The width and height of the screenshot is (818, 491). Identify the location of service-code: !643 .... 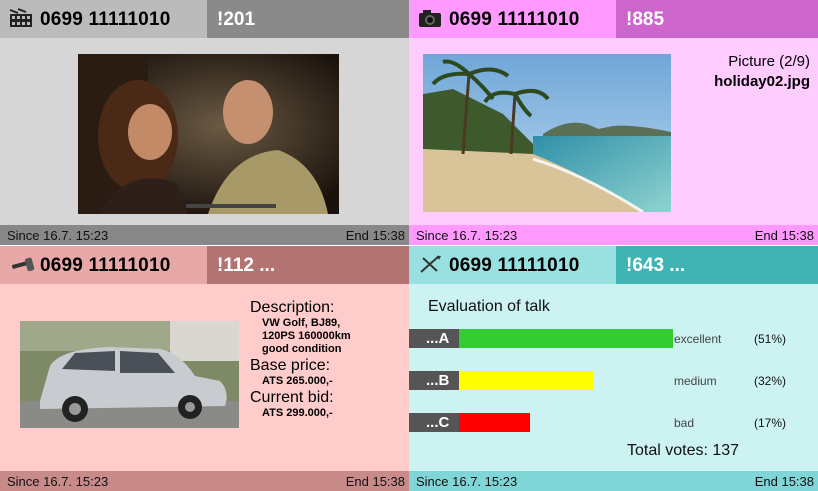
(656, 265).